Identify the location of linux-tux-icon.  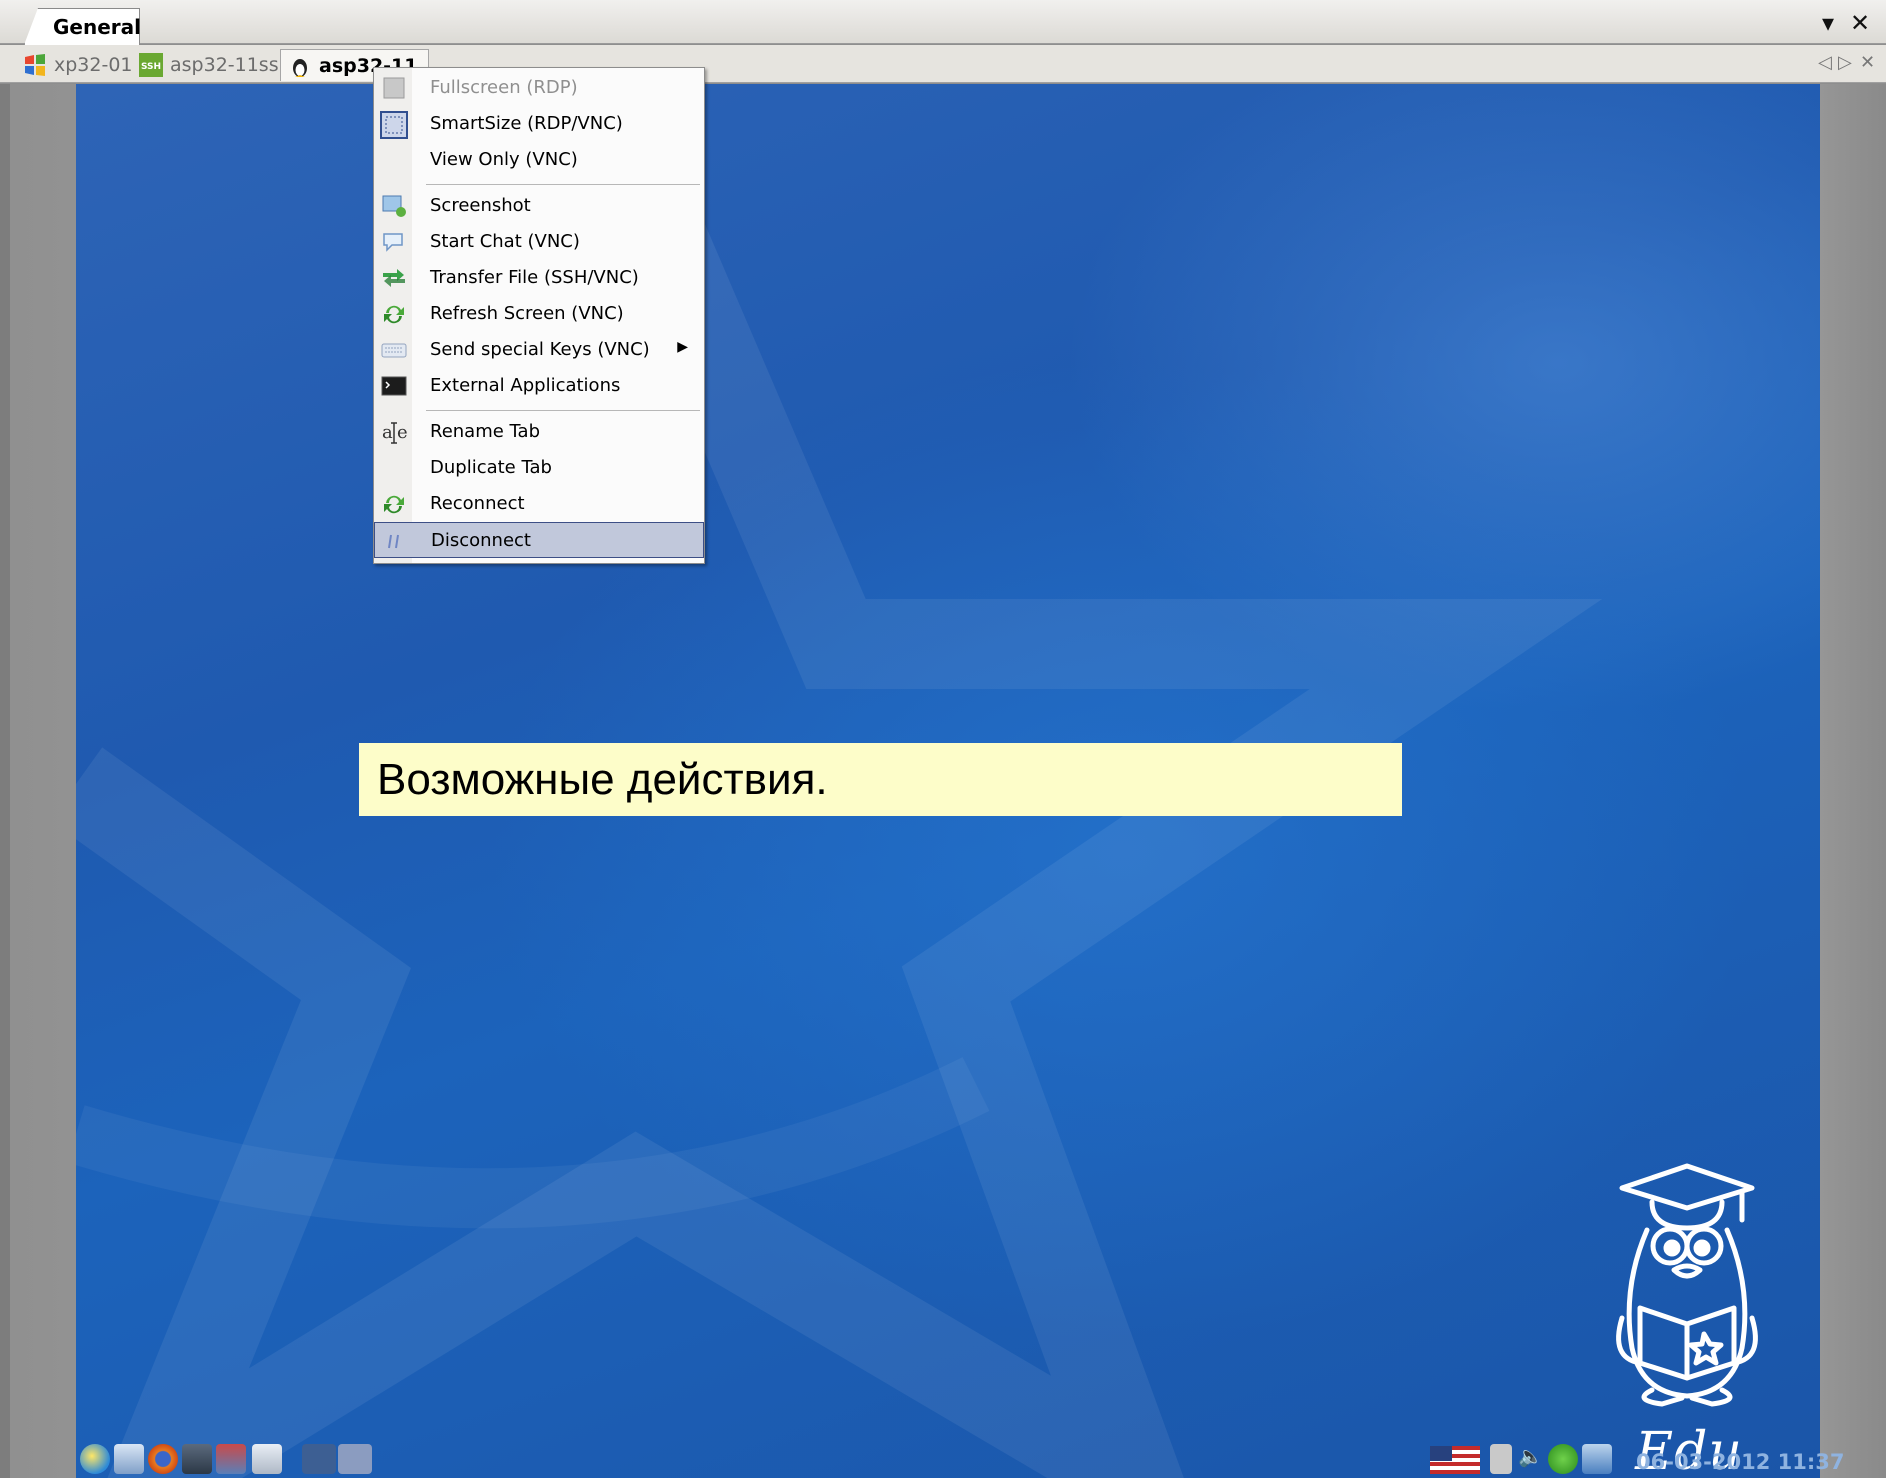
(300, 66).